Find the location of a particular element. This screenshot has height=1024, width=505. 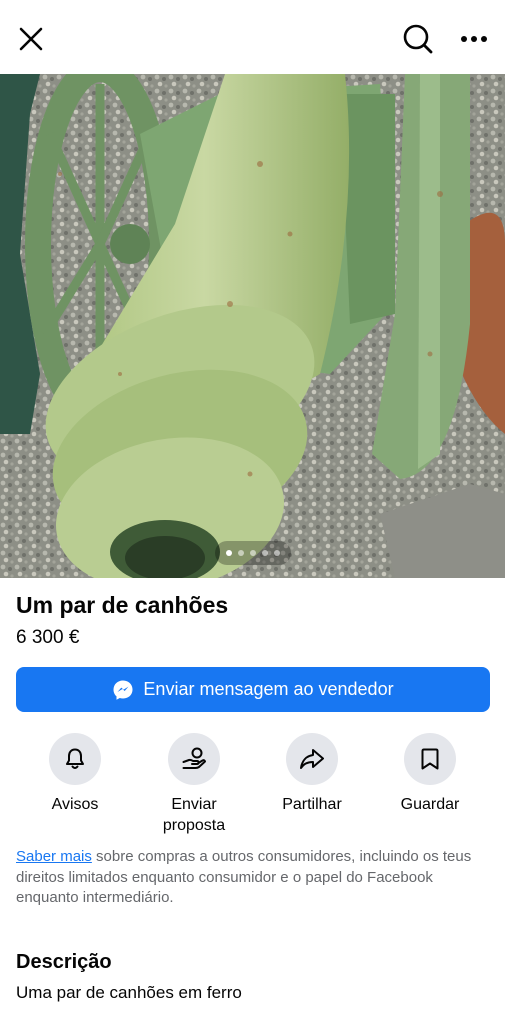

description-text: Uma par de canhões em ferro is located at coordinates (129, 992).